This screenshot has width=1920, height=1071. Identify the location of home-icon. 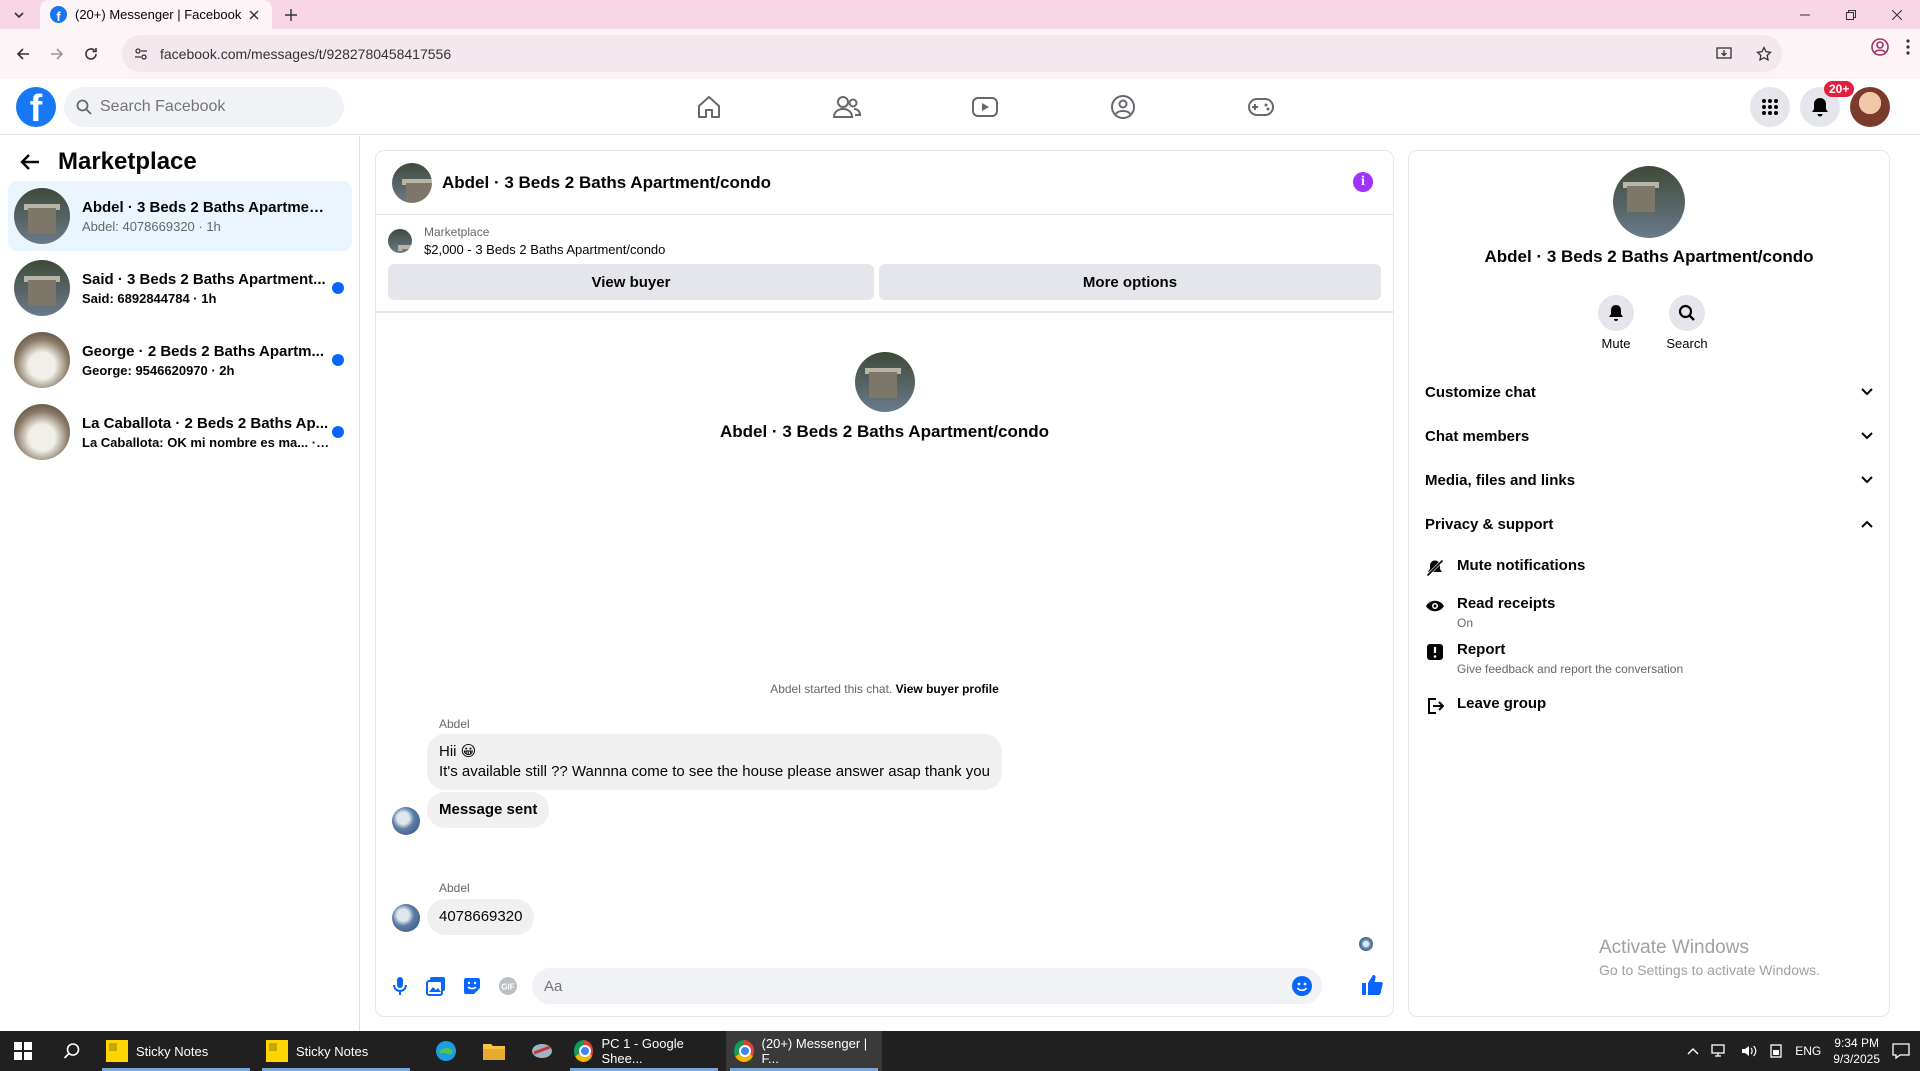
(709, 107).